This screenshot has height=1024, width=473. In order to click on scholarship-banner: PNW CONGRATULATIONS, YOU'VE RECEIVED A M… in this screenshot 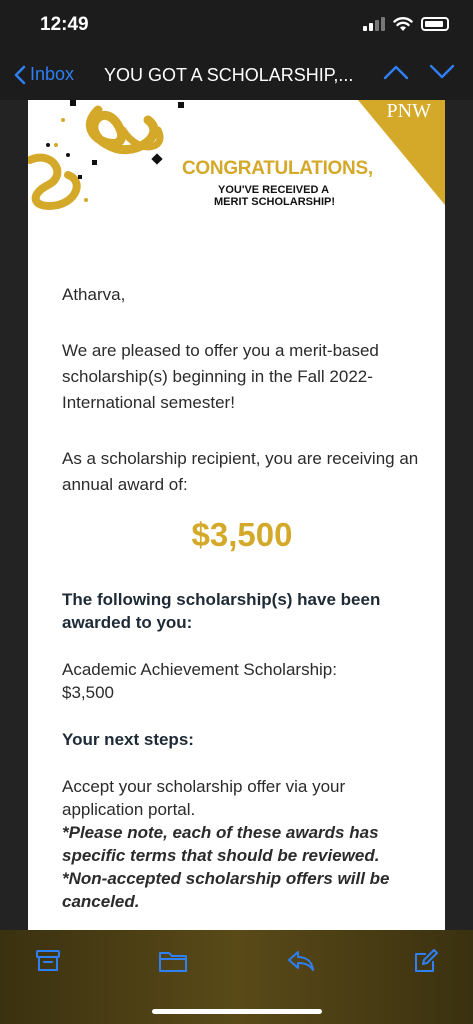, I will do `click(236, 180)`.